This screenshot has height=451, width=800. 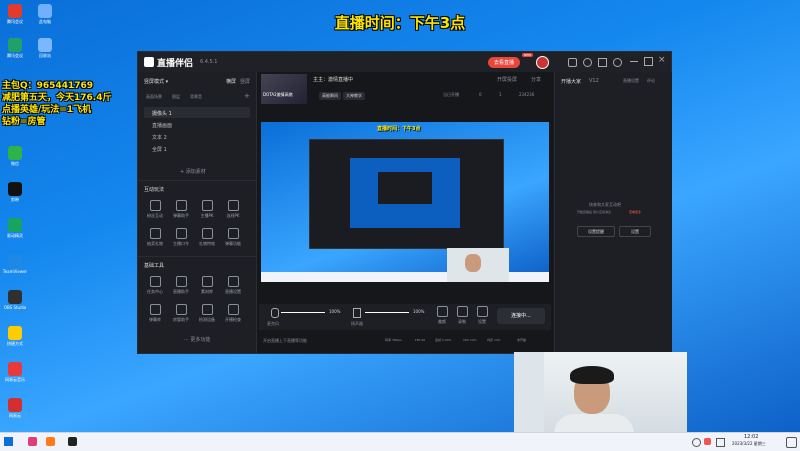 I want to click on desktop-icon: OBS Studio, so click(x=15, y=300).